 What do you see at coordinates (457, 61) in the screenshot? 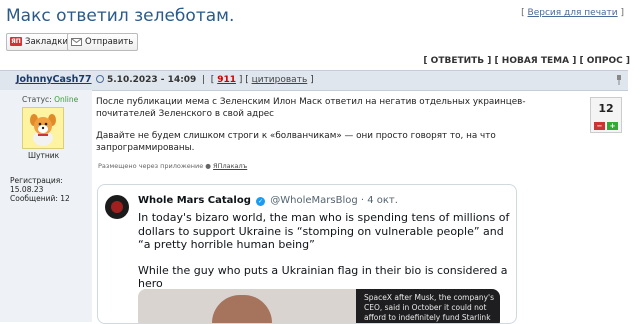
I see `reply-link: ОТВЕТИТЬ` at bounding box center [457, 61].